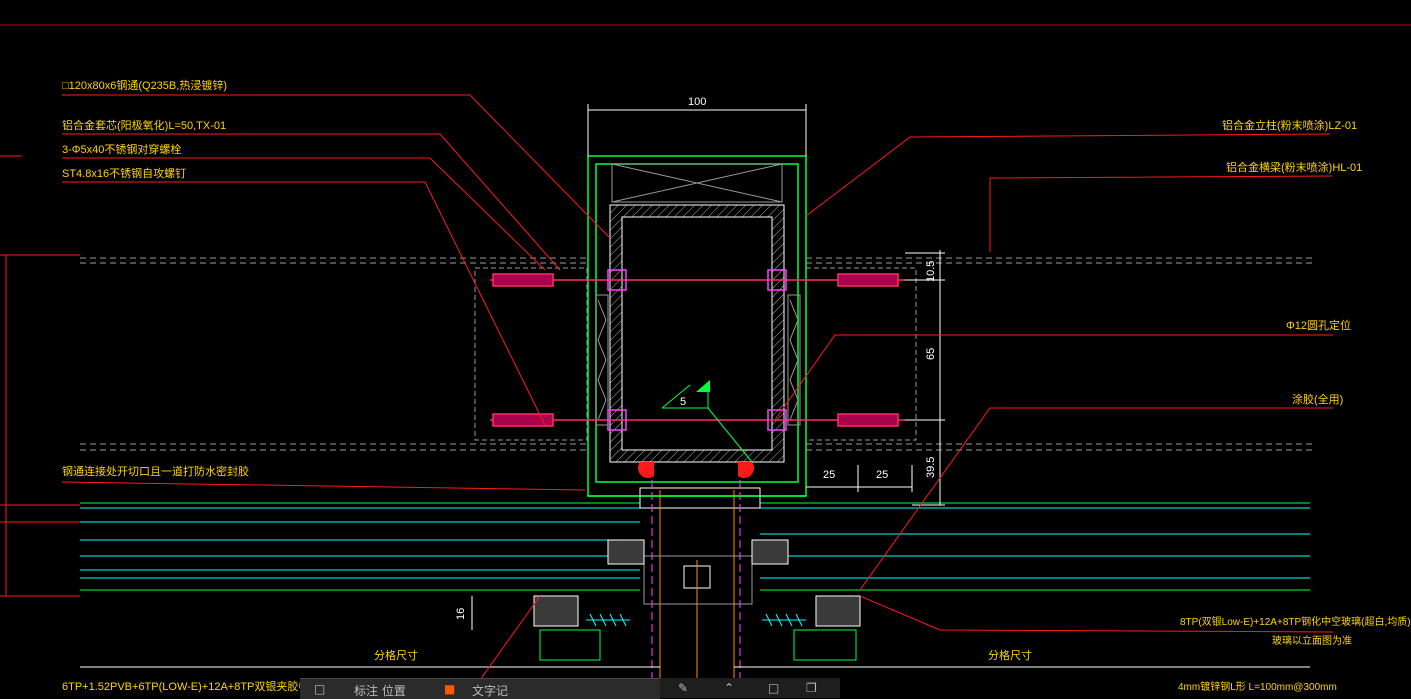  Describe the element at coordinates (144, 126) in the screenshot. I see `label-alu-sleeve: 铝合金套芯(阳极氧化)L=50,TX-01` at that location.